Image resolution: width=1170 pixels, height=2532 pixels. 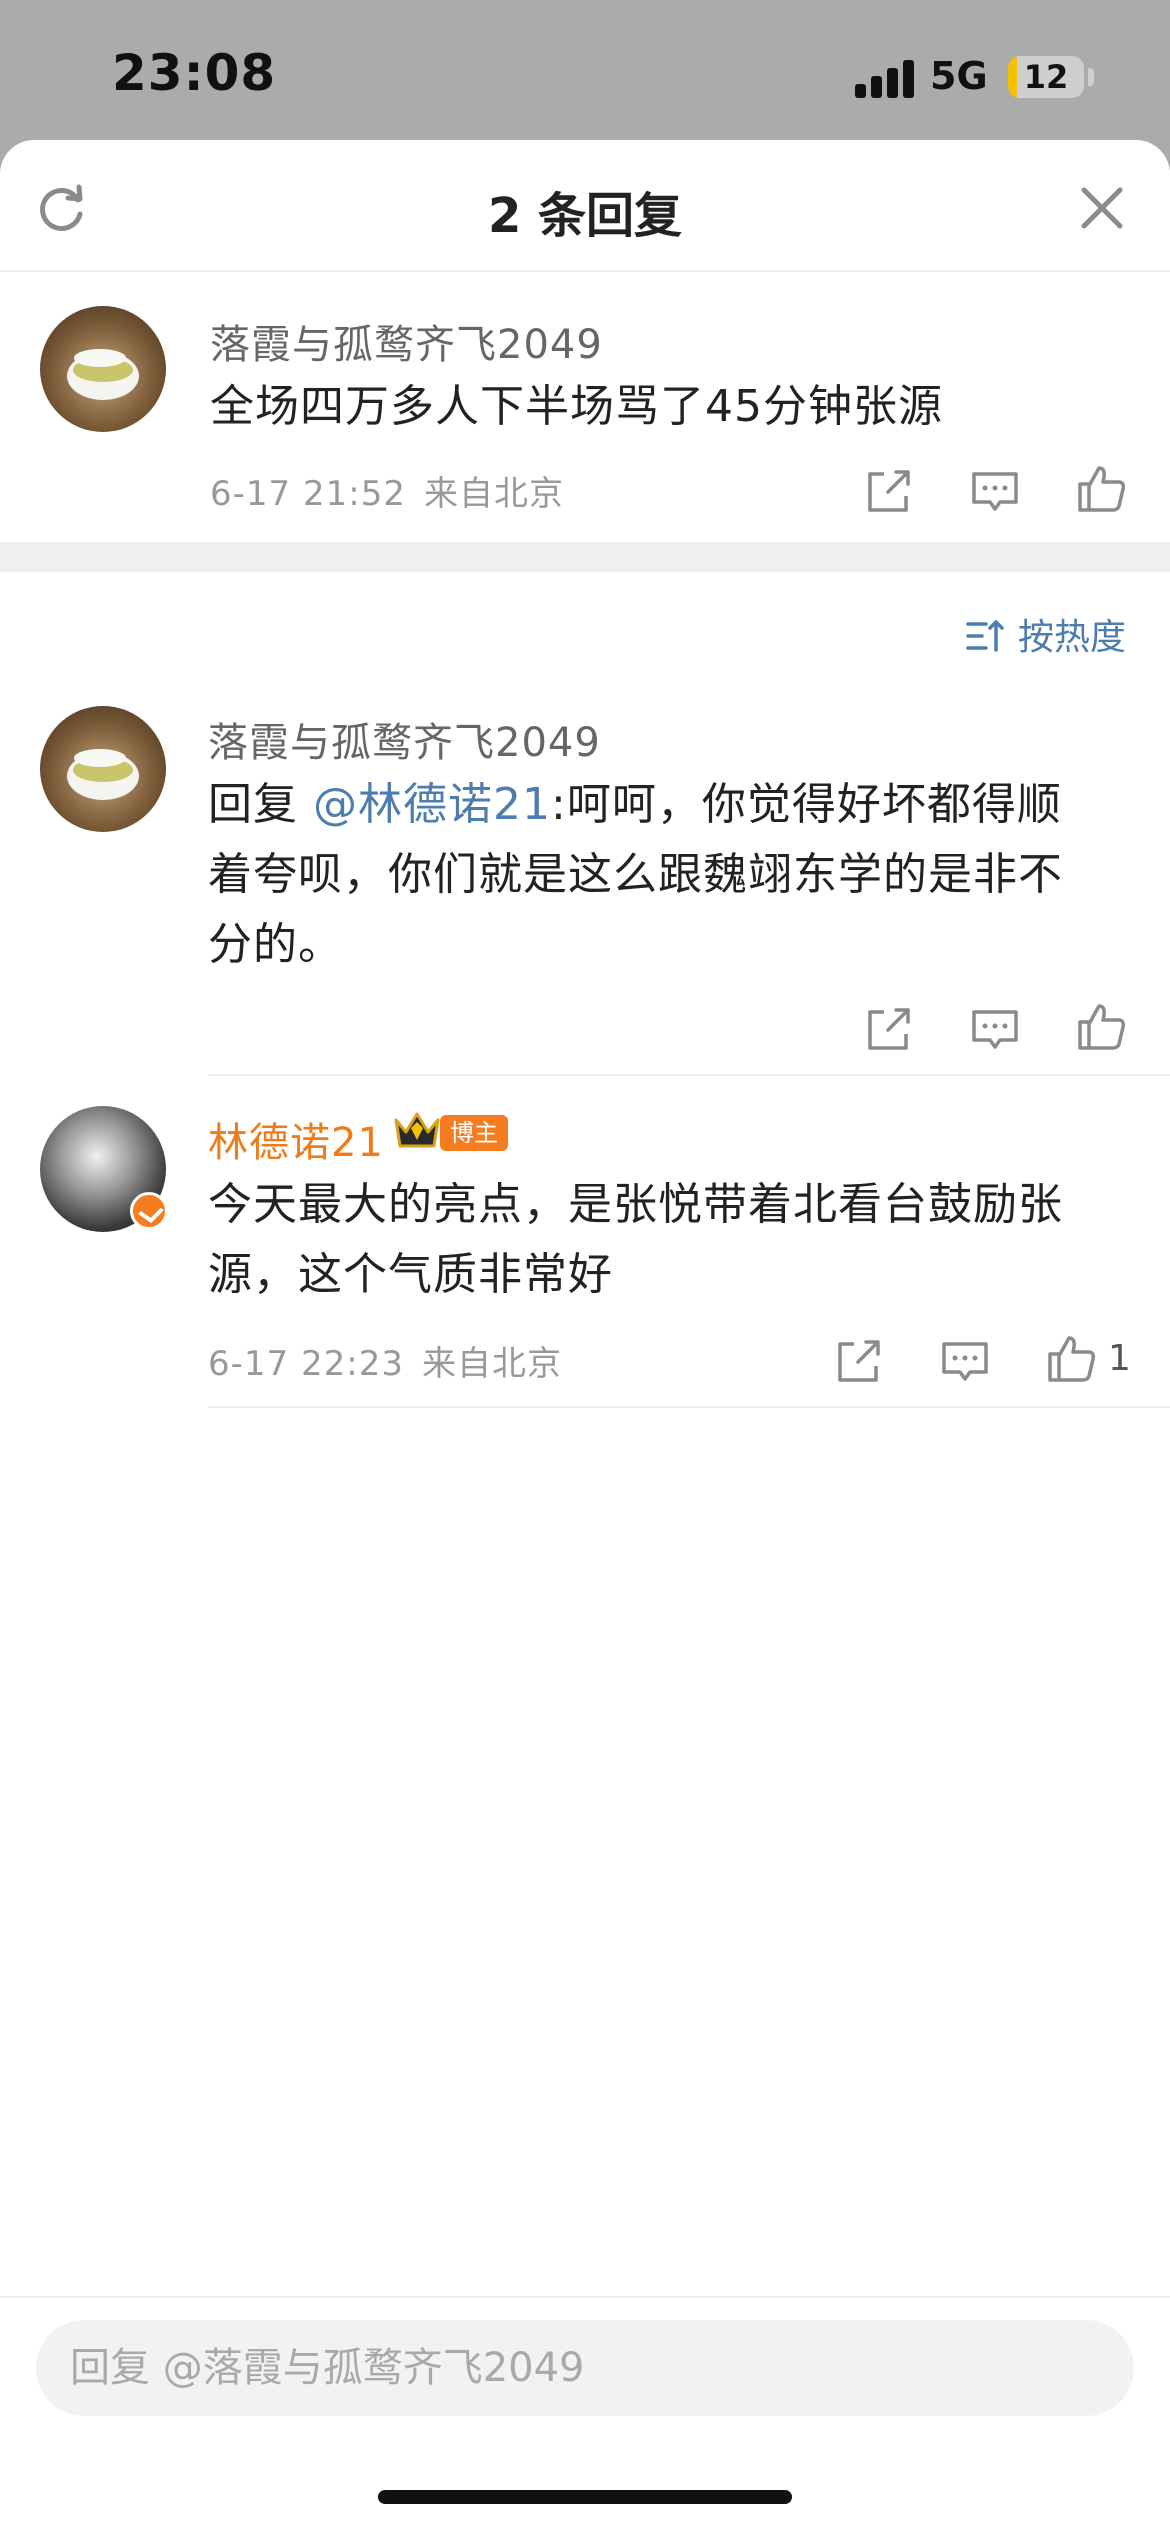 I want to click on comment-line: 回复 @林德诺21:呵呵，你觉得好坏都得顺, so click(x=668, y=805).